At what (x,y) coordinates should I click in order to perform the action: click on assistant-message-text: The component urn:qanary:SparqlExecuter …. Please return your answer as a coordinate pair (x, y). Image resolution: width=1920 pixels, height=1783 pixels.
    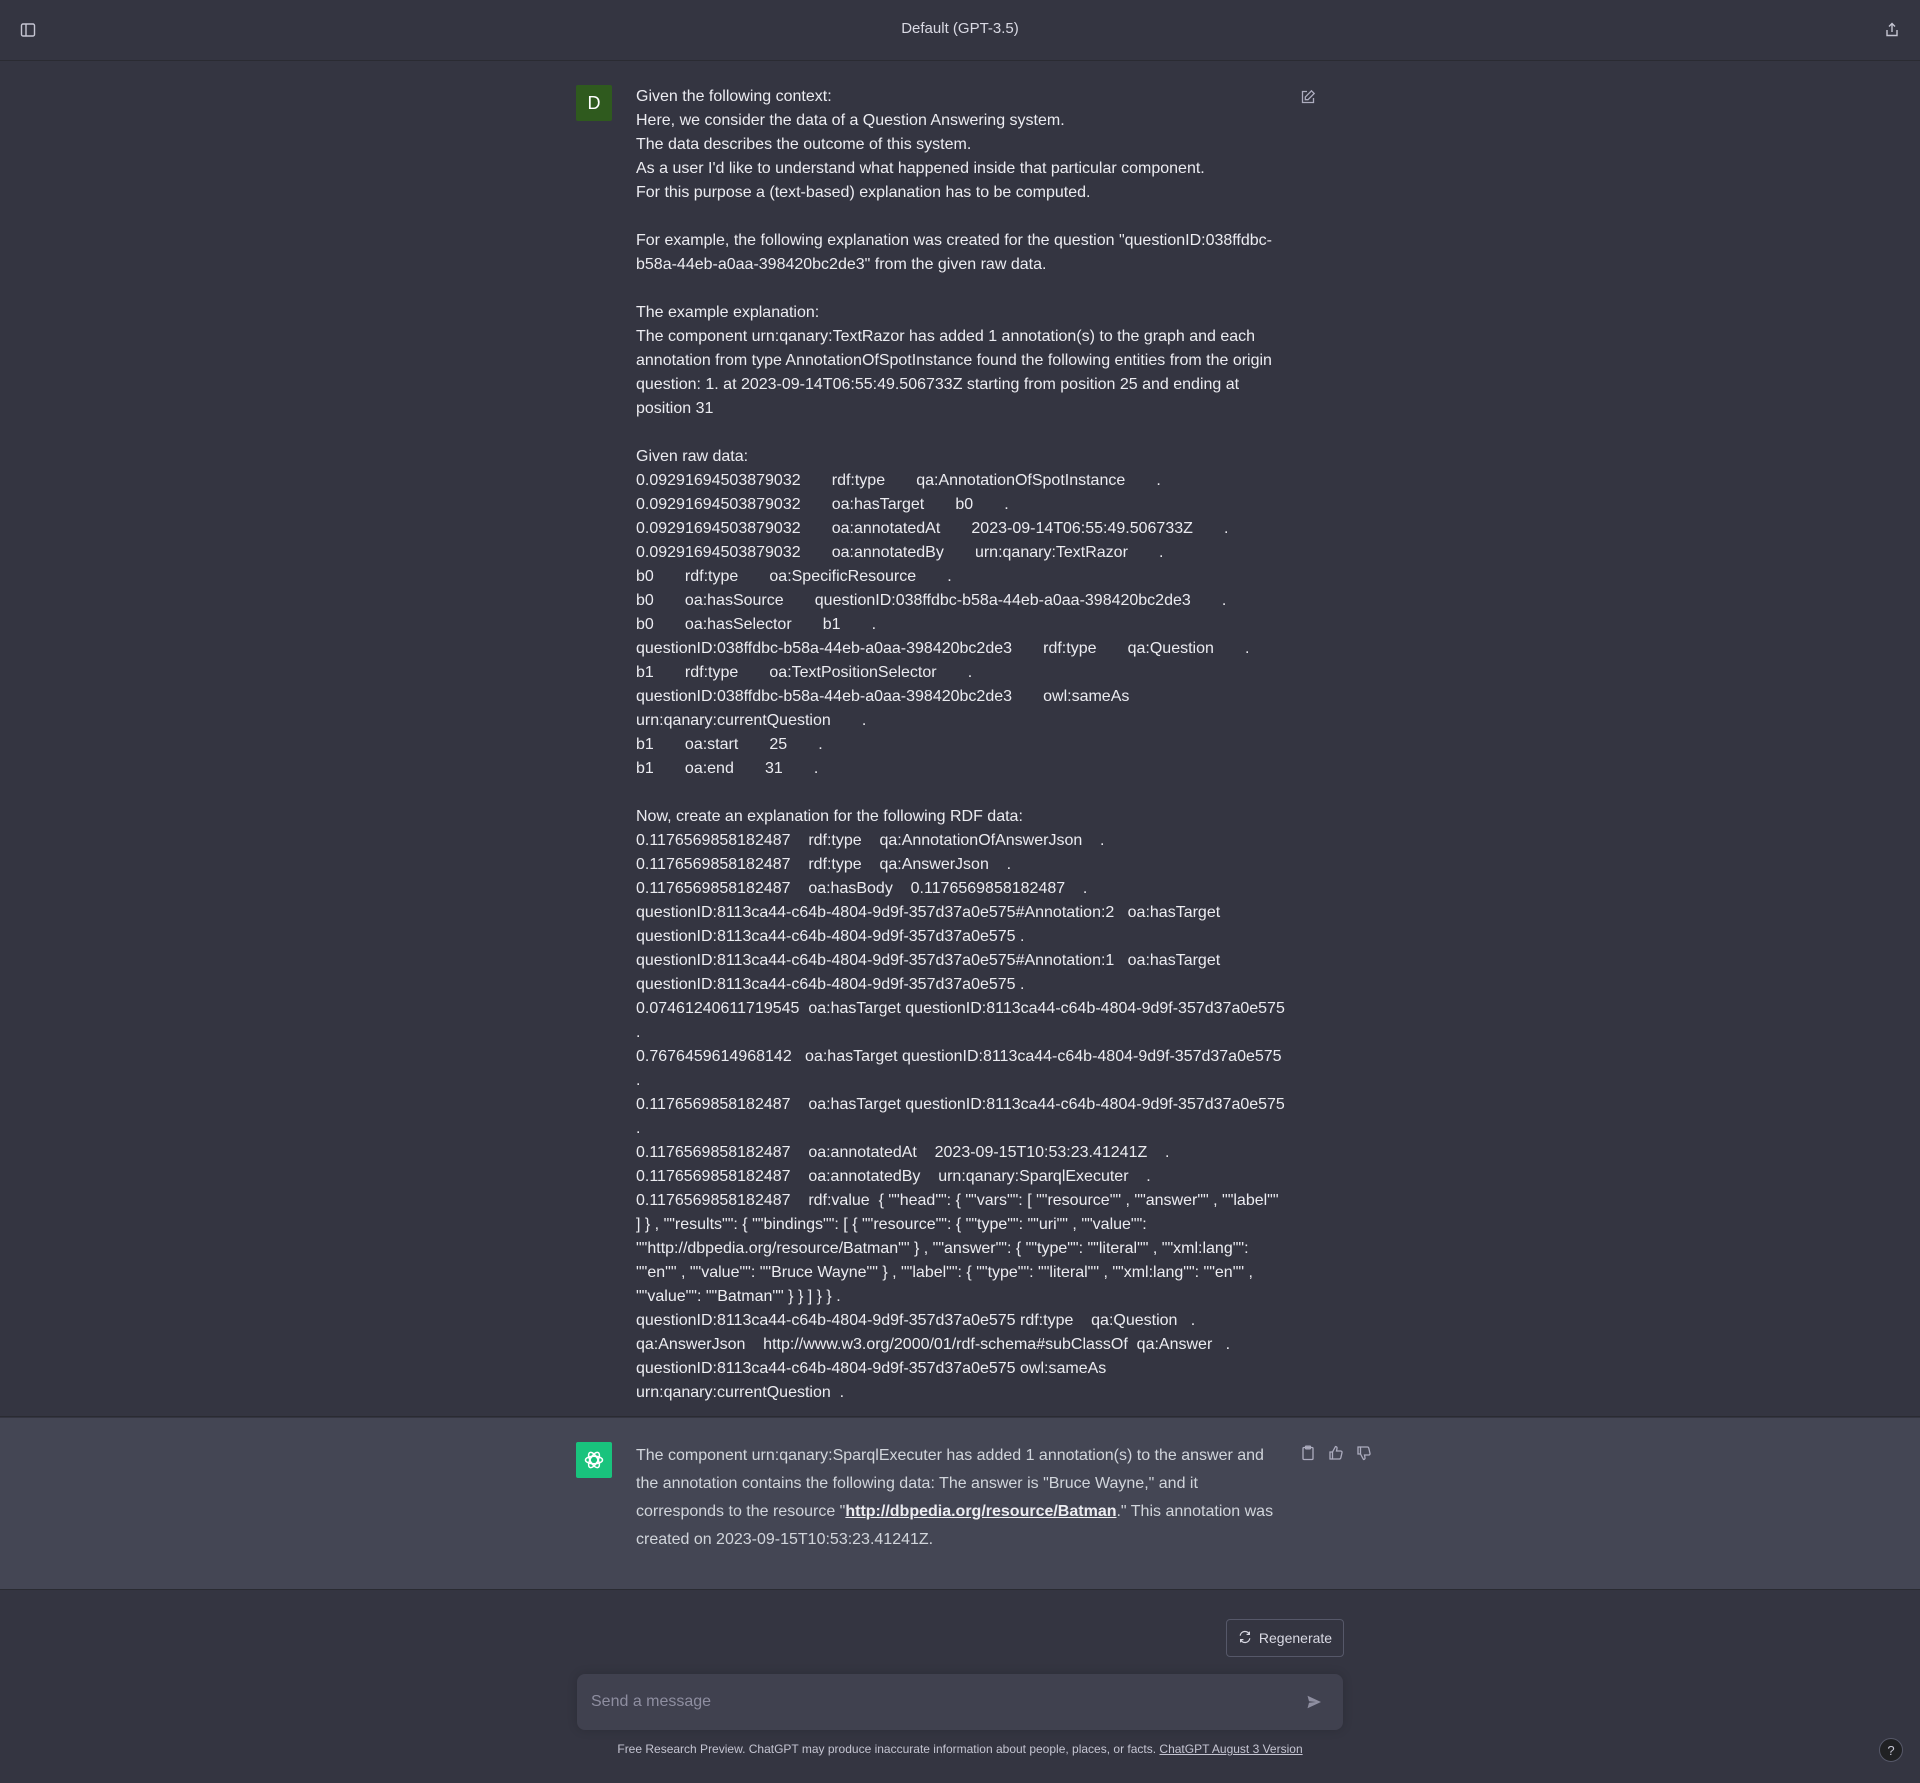
    Looking at the image, I should click on (961, 1498).